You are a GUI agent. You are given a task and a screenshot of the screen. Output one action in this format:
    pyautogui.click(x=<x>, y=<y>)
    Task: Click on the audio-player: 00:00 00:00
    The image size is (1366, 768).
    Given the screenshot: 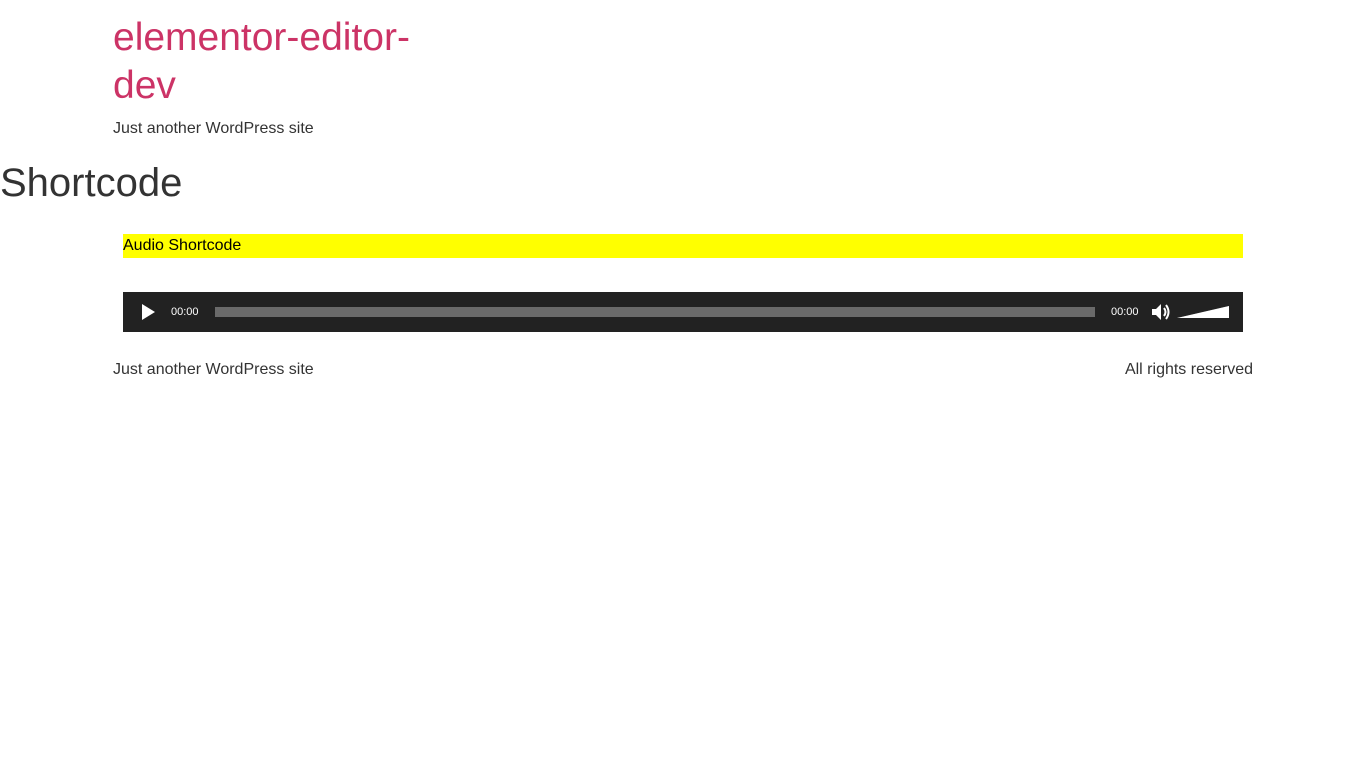 What is the action you would take?
    pyautogui.click(x=683, y=312)
    